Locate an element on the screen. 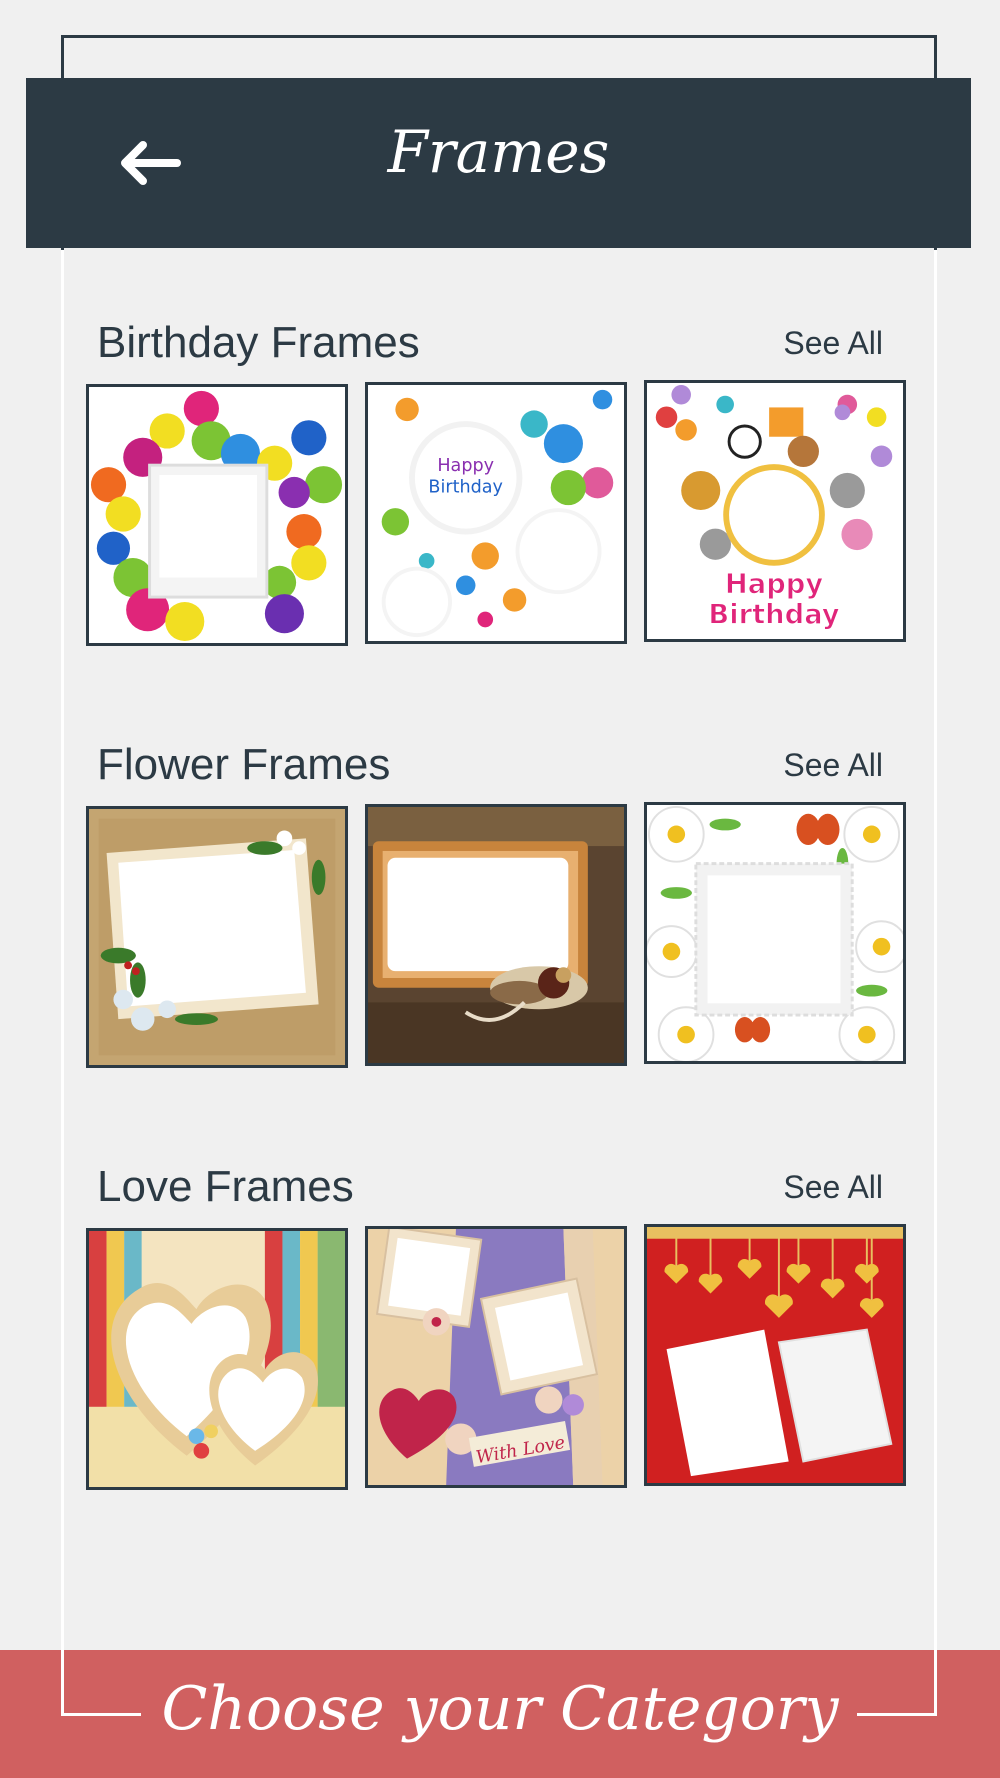  scrapbook-frame-image: With Love is located at coordinates (496, 1357).